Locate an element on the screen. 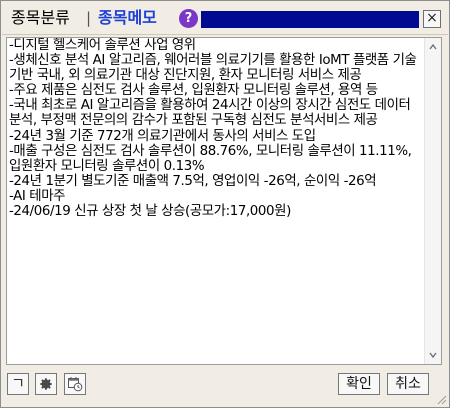  tab-stock-classification: 종목분류 is located at coordinates (40, 18).